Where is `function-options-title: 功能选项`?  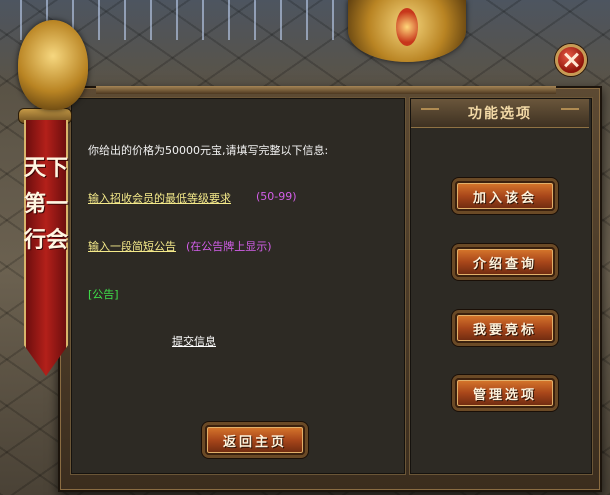
function-options-title: 功能选项 is located at coordinates (500, 113).